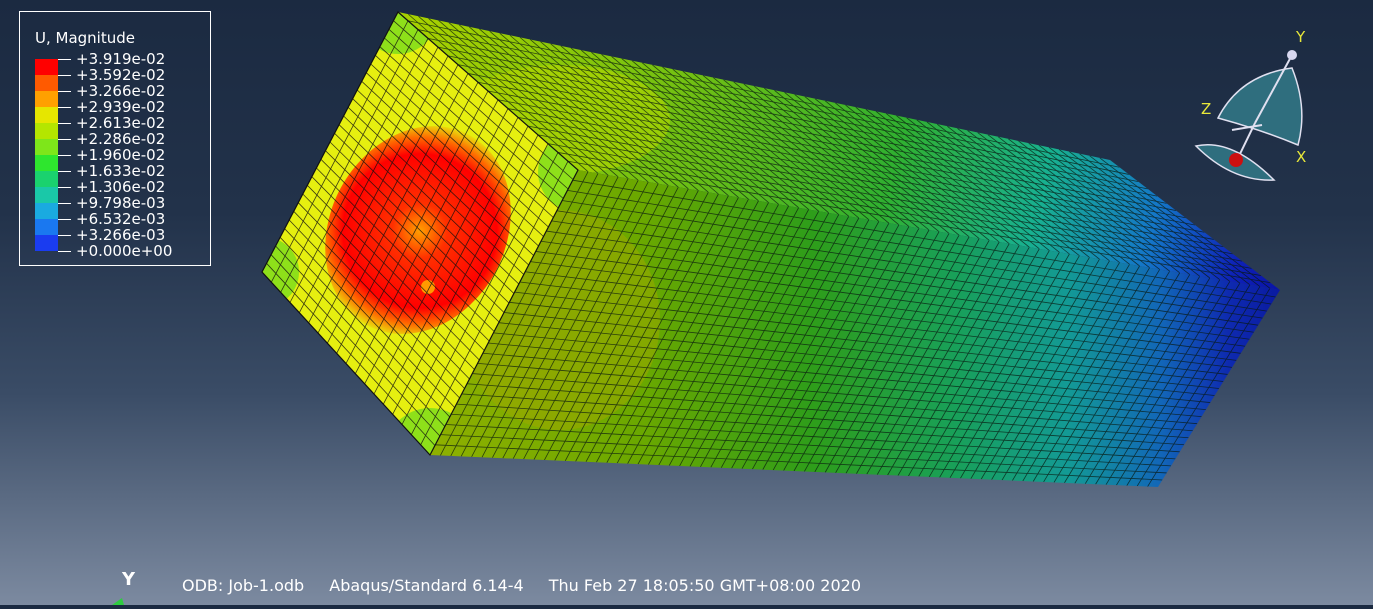  Describe the element at coordinates (121, 203) in the screenshot. I see `legend-value: +9.798e-03` at that location.